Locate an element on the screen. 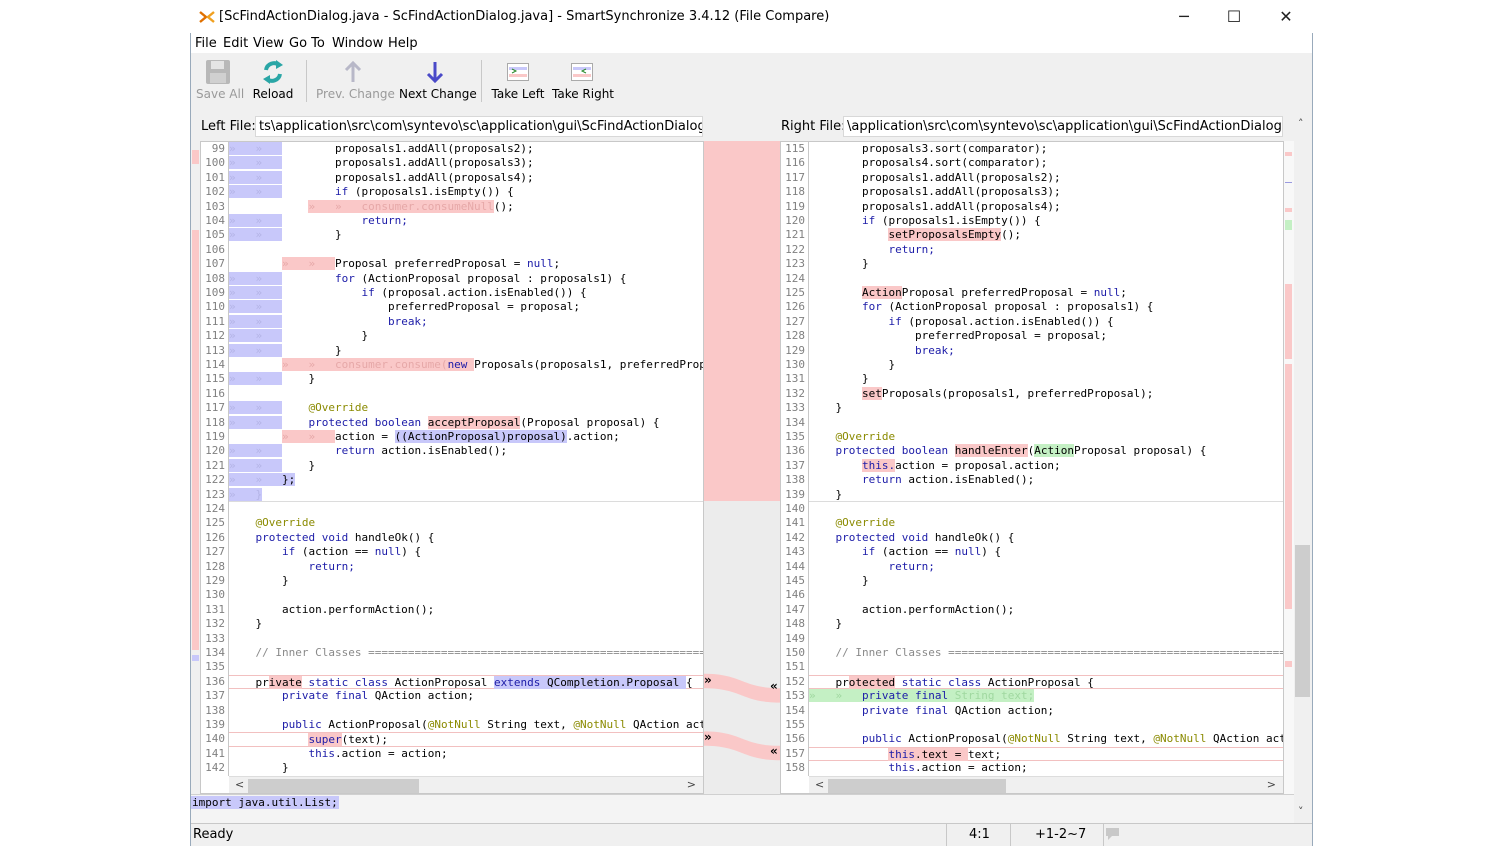  code-line: » » break; is located at coordinates (466, 321).